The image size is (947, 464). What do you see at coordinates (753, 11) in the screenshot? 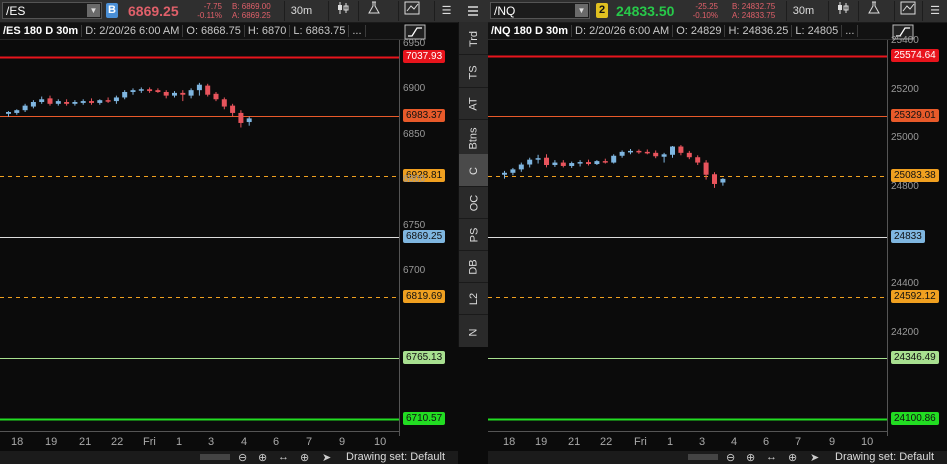
I see `bid-ask: B: 24832.75 A: 24833.75` at bounding box center [753, 11].